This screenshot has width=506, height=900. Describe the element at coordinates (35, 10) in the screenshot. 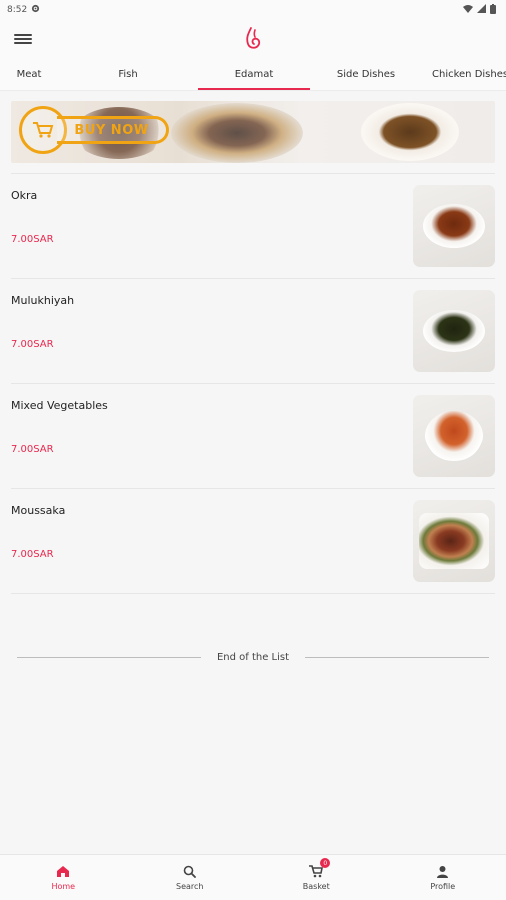

I see `settings-icon` at that location.